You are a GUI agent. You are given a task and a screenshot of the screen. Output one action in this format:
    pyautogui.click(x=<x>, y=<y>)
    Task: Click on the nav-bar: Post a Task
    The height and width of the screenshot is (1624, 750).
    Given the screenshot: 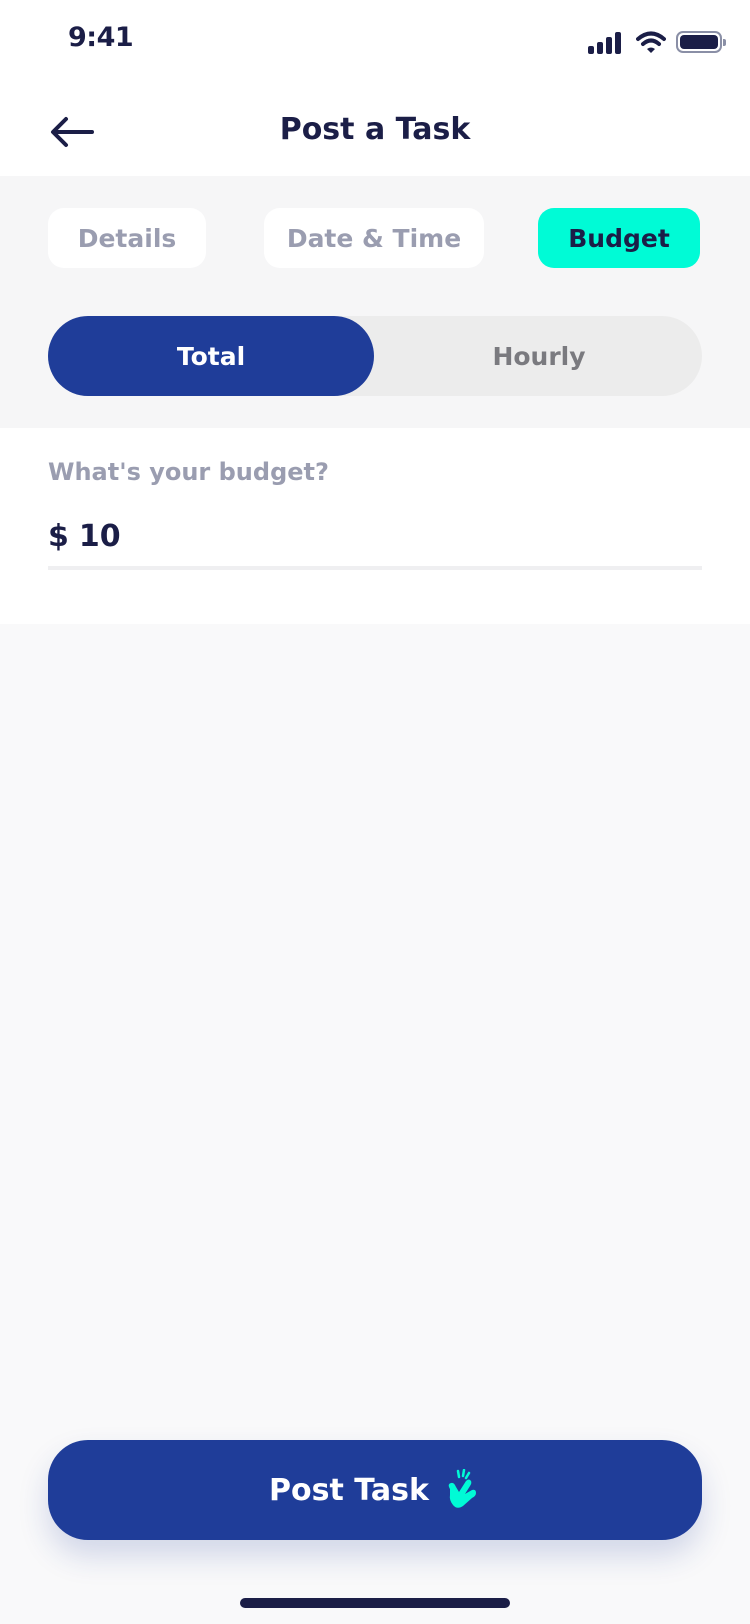 What is the action you would take?
    pyautogui.click(x=375, y=132)
    